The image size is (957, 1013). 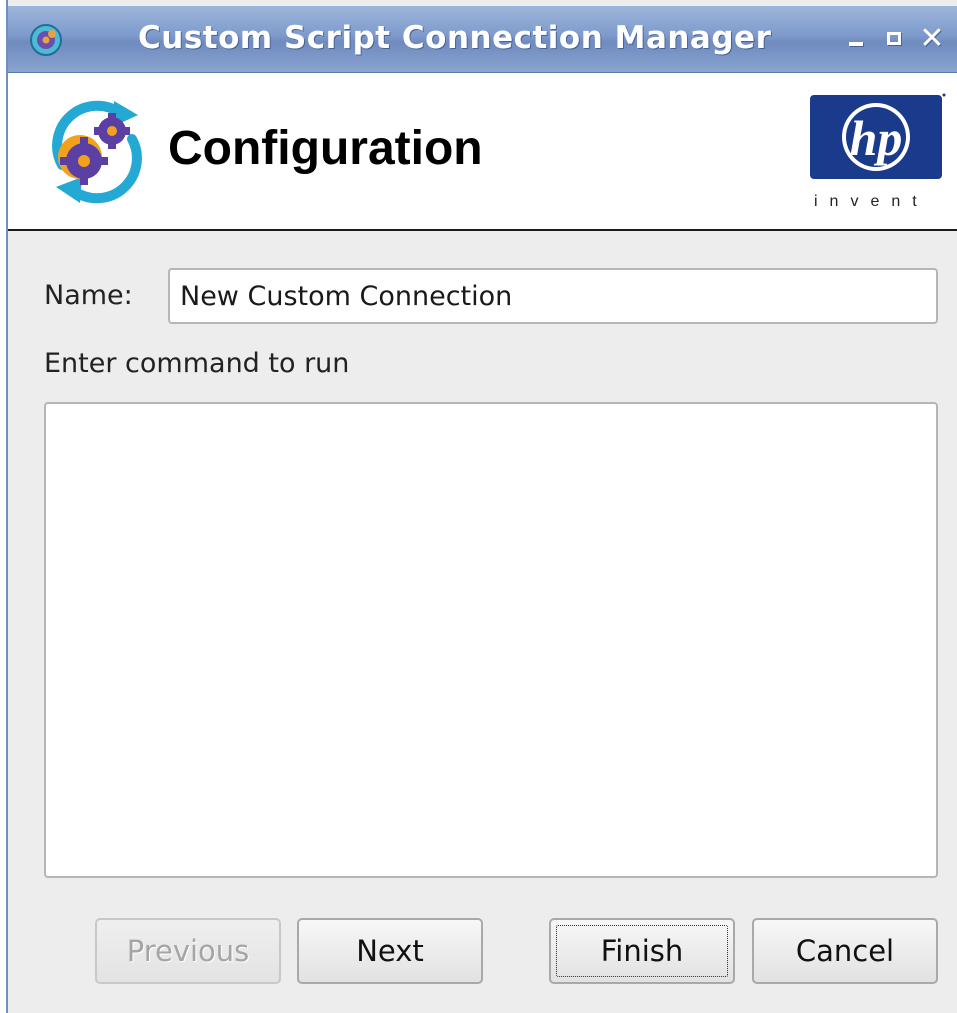 I want to click on window-title: Custom Script Connection Manager, so click(x=455, y=38).